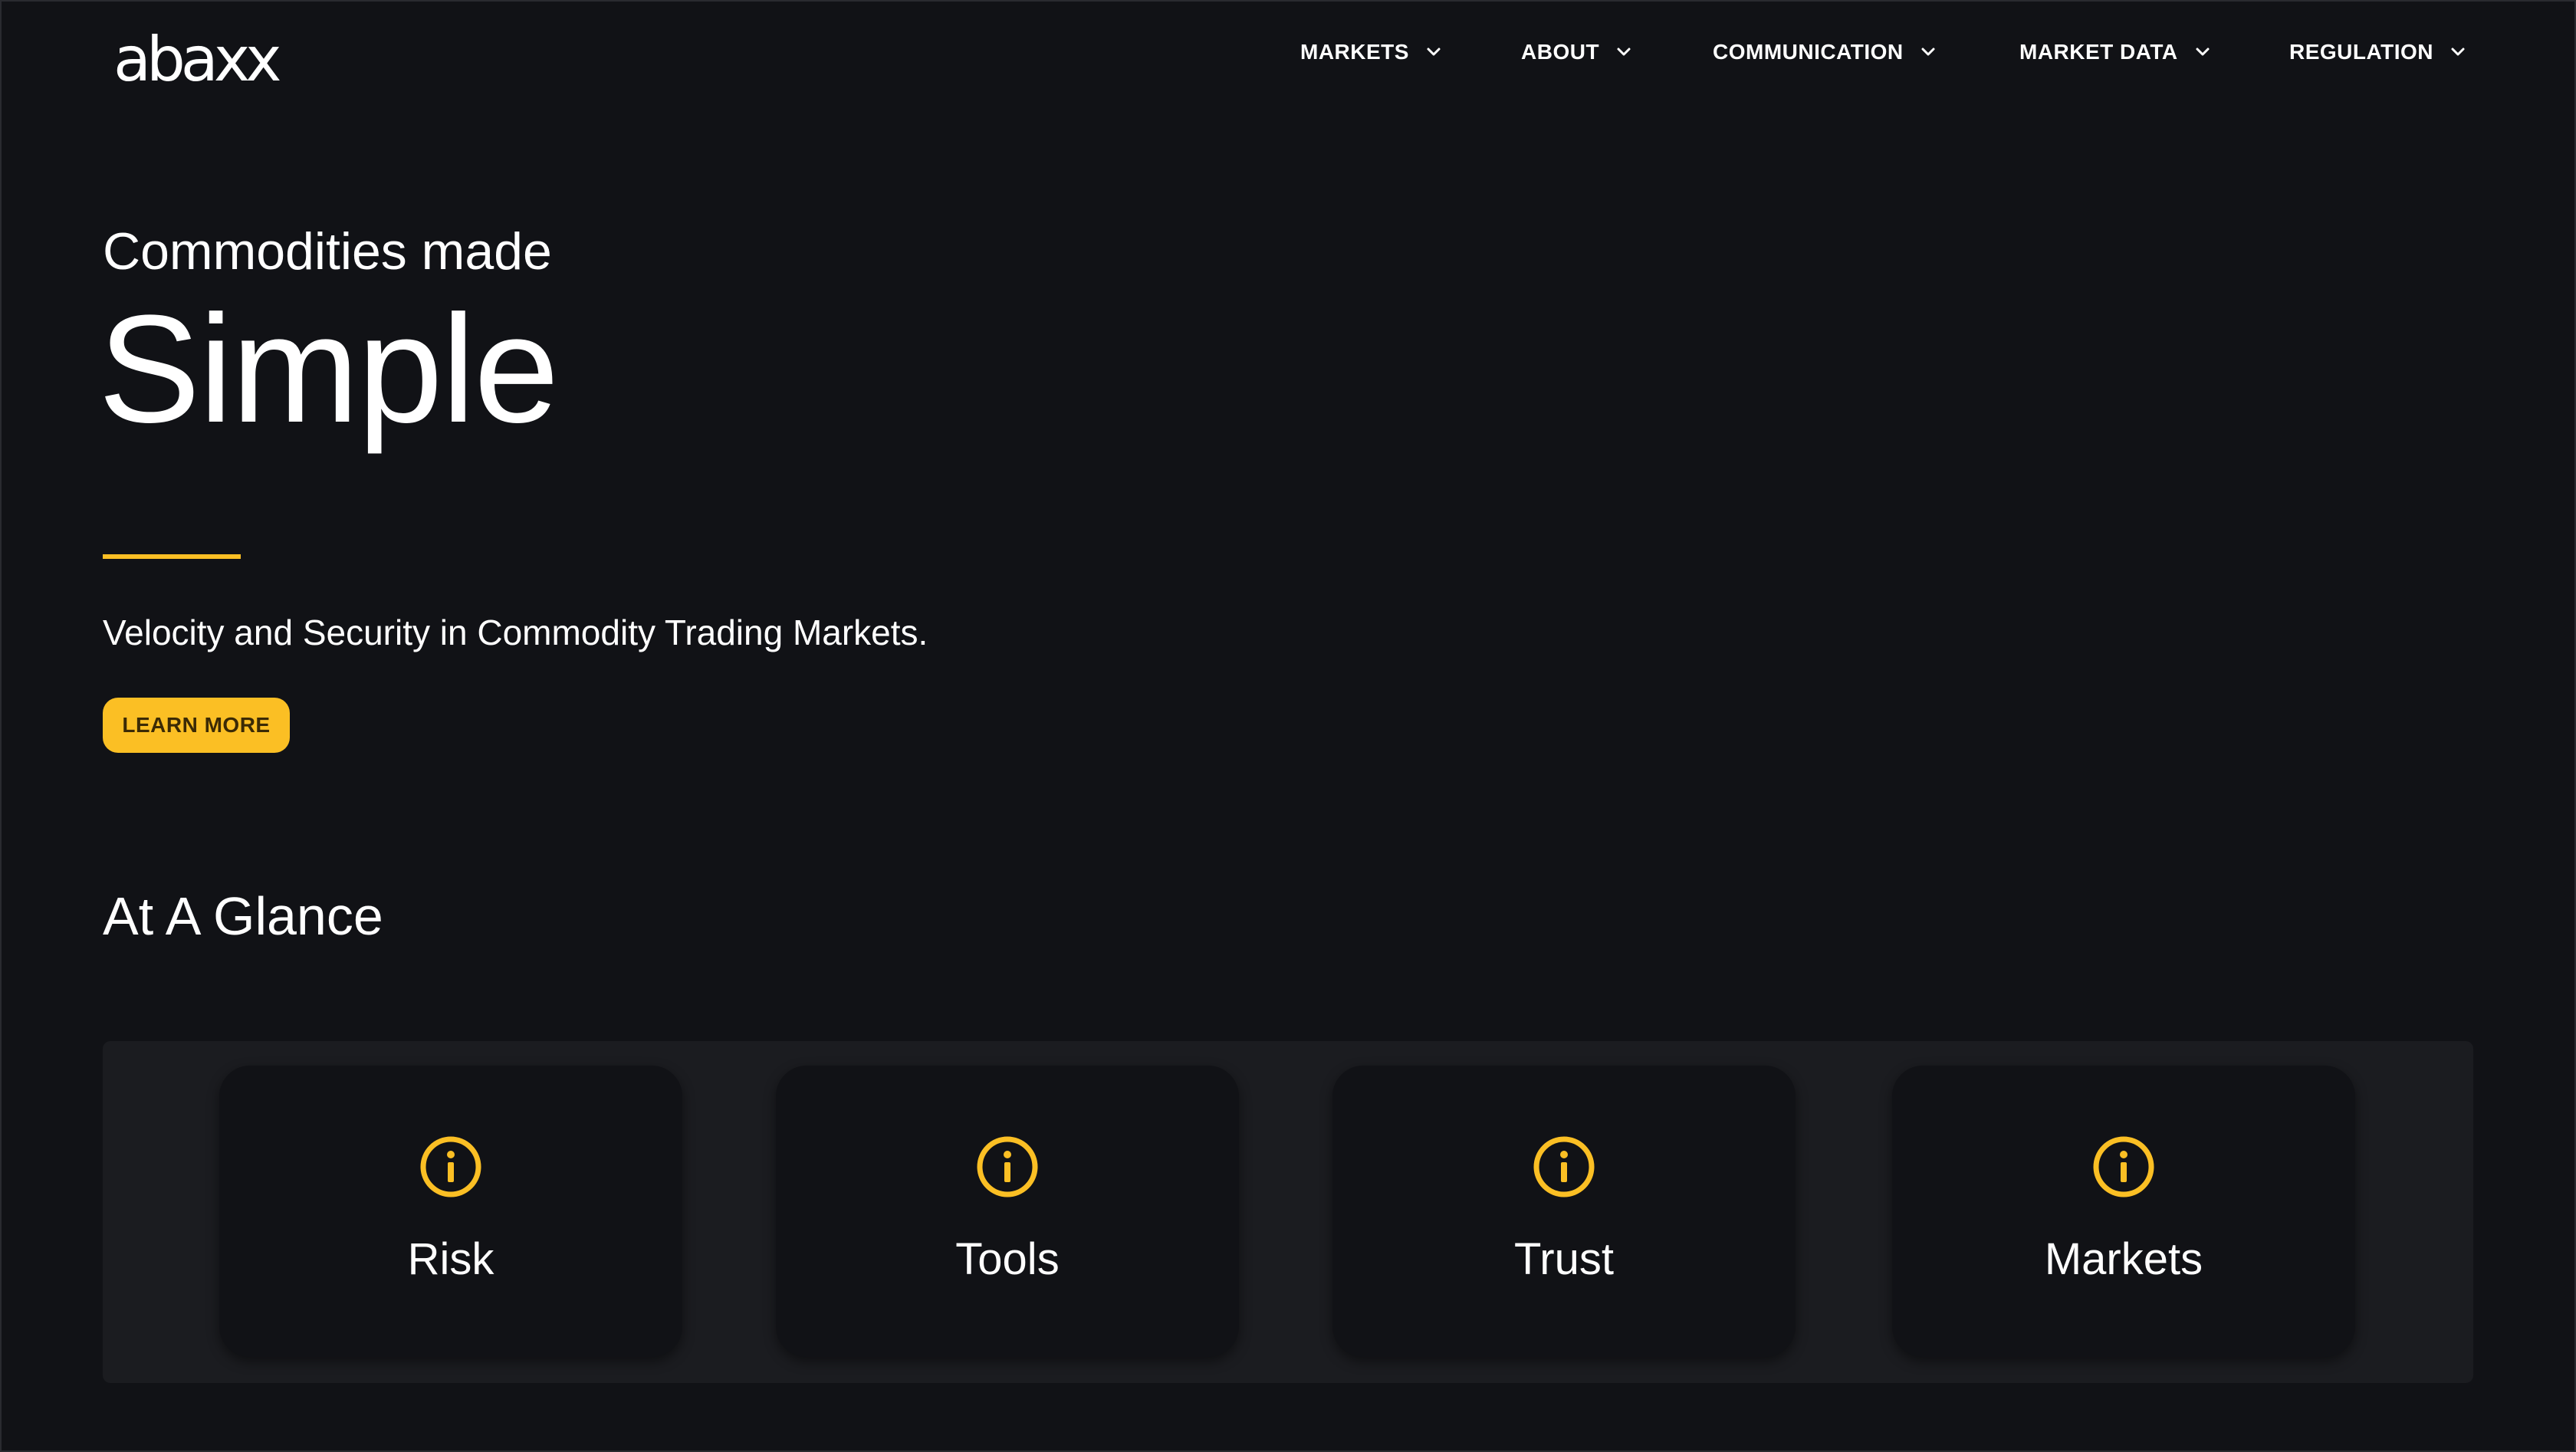 This screenshot has width=2576, height=1452. I want to click on nav-item-regulation: REGULATION, so click(2379, 52).